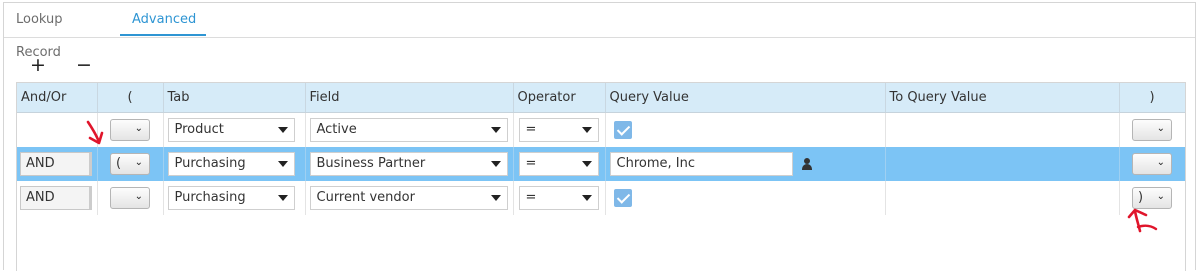 This screenshot has height=271, width=1200. I want to click on column-header-and-or: And/Or, so click(57, 98).